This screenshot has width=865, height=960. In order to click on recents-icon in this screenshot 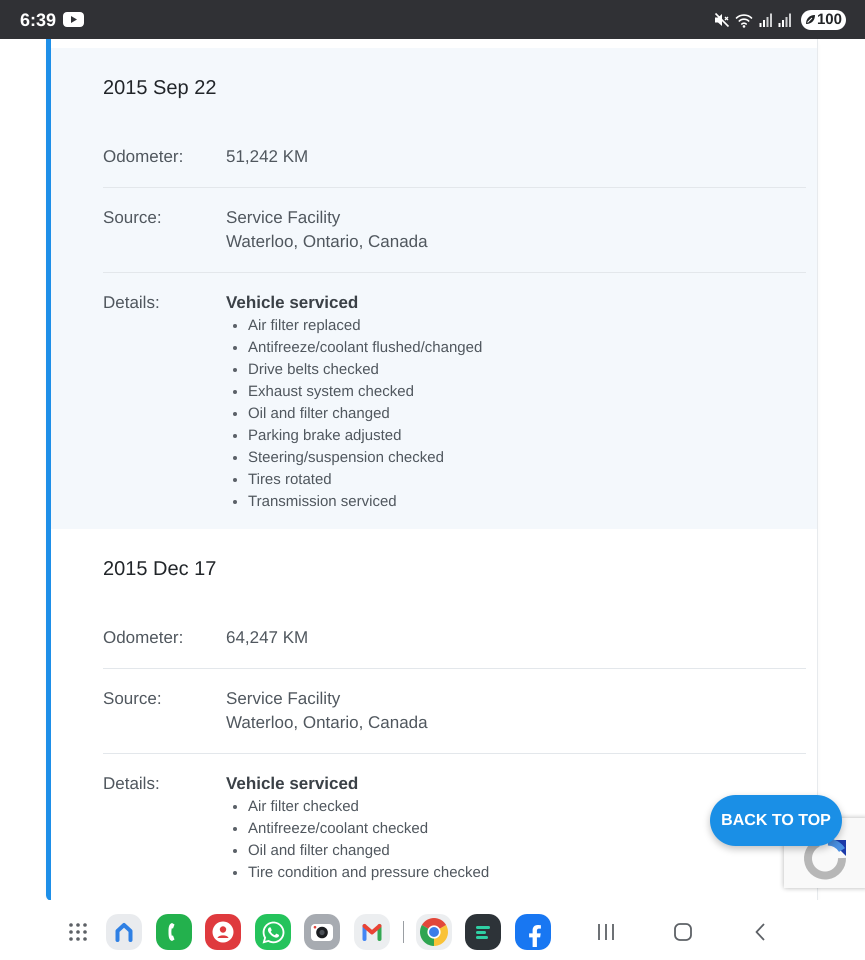, I will do `click(606, 932)`.